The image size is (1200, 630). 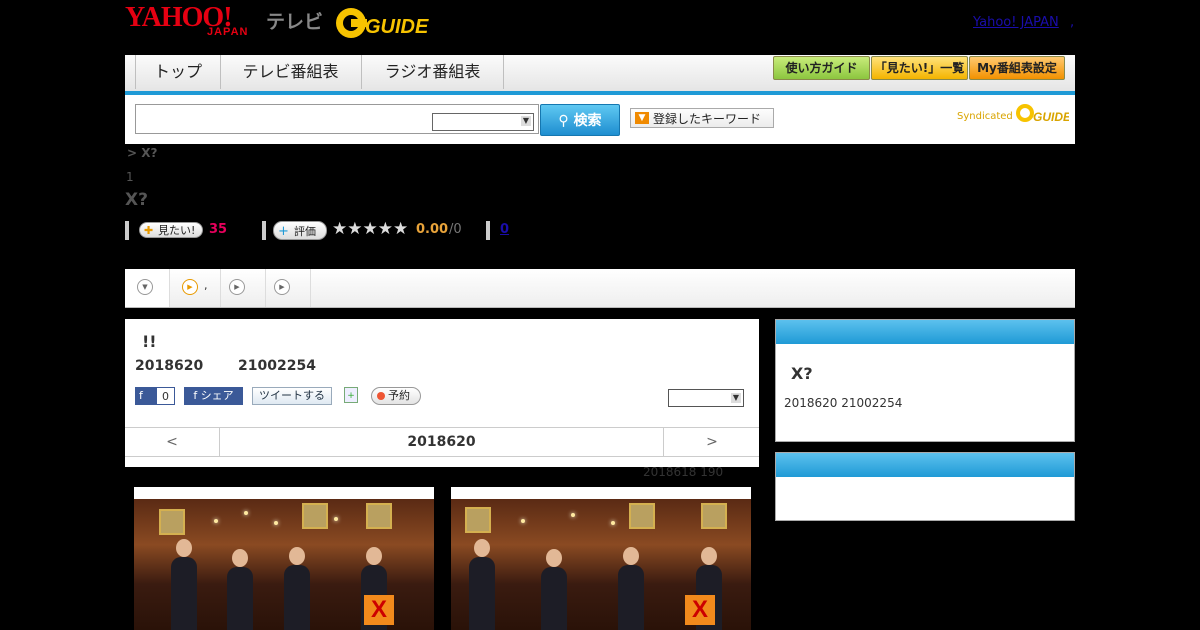 I want to click on tab-video: ▶ ,, so click(x=195, y=288).